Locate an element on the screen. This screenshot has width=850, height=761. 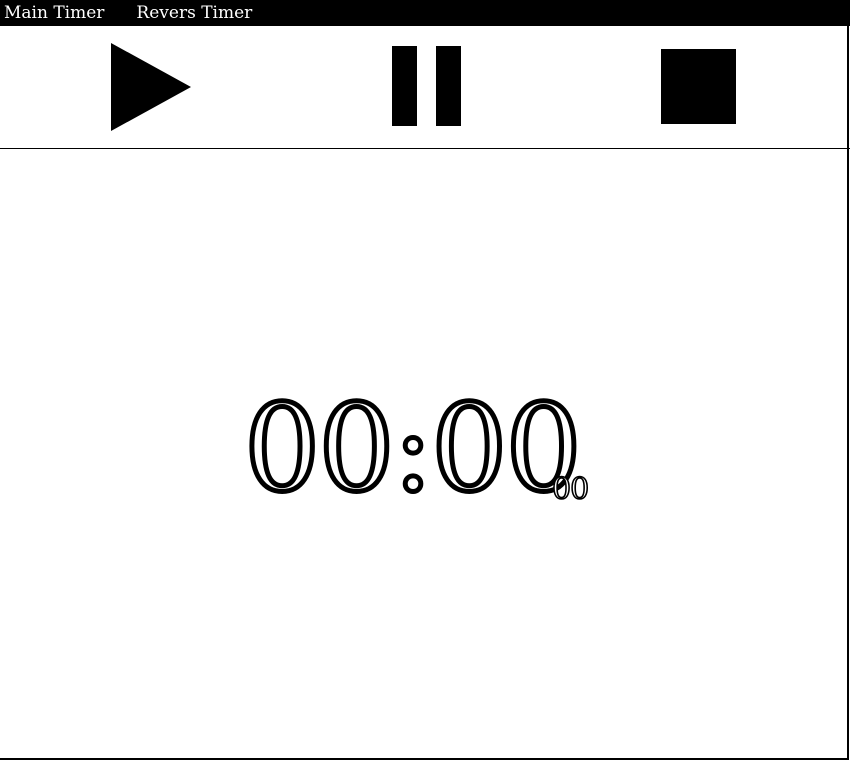
stop-icon is located at coordinates (698, 86).